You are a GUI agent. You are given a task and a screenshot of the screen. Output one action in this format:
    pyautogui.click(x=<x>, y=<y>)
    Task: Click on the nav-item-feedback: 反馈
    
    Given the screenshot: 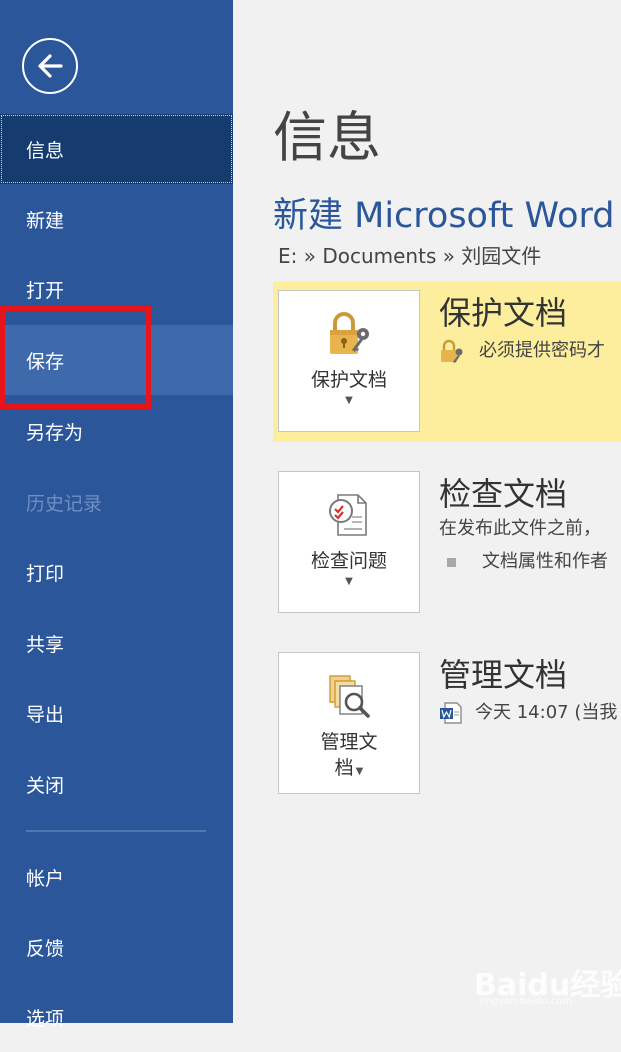 What is the action you would take?
    pyautogui.click(x=116, y=947)
    